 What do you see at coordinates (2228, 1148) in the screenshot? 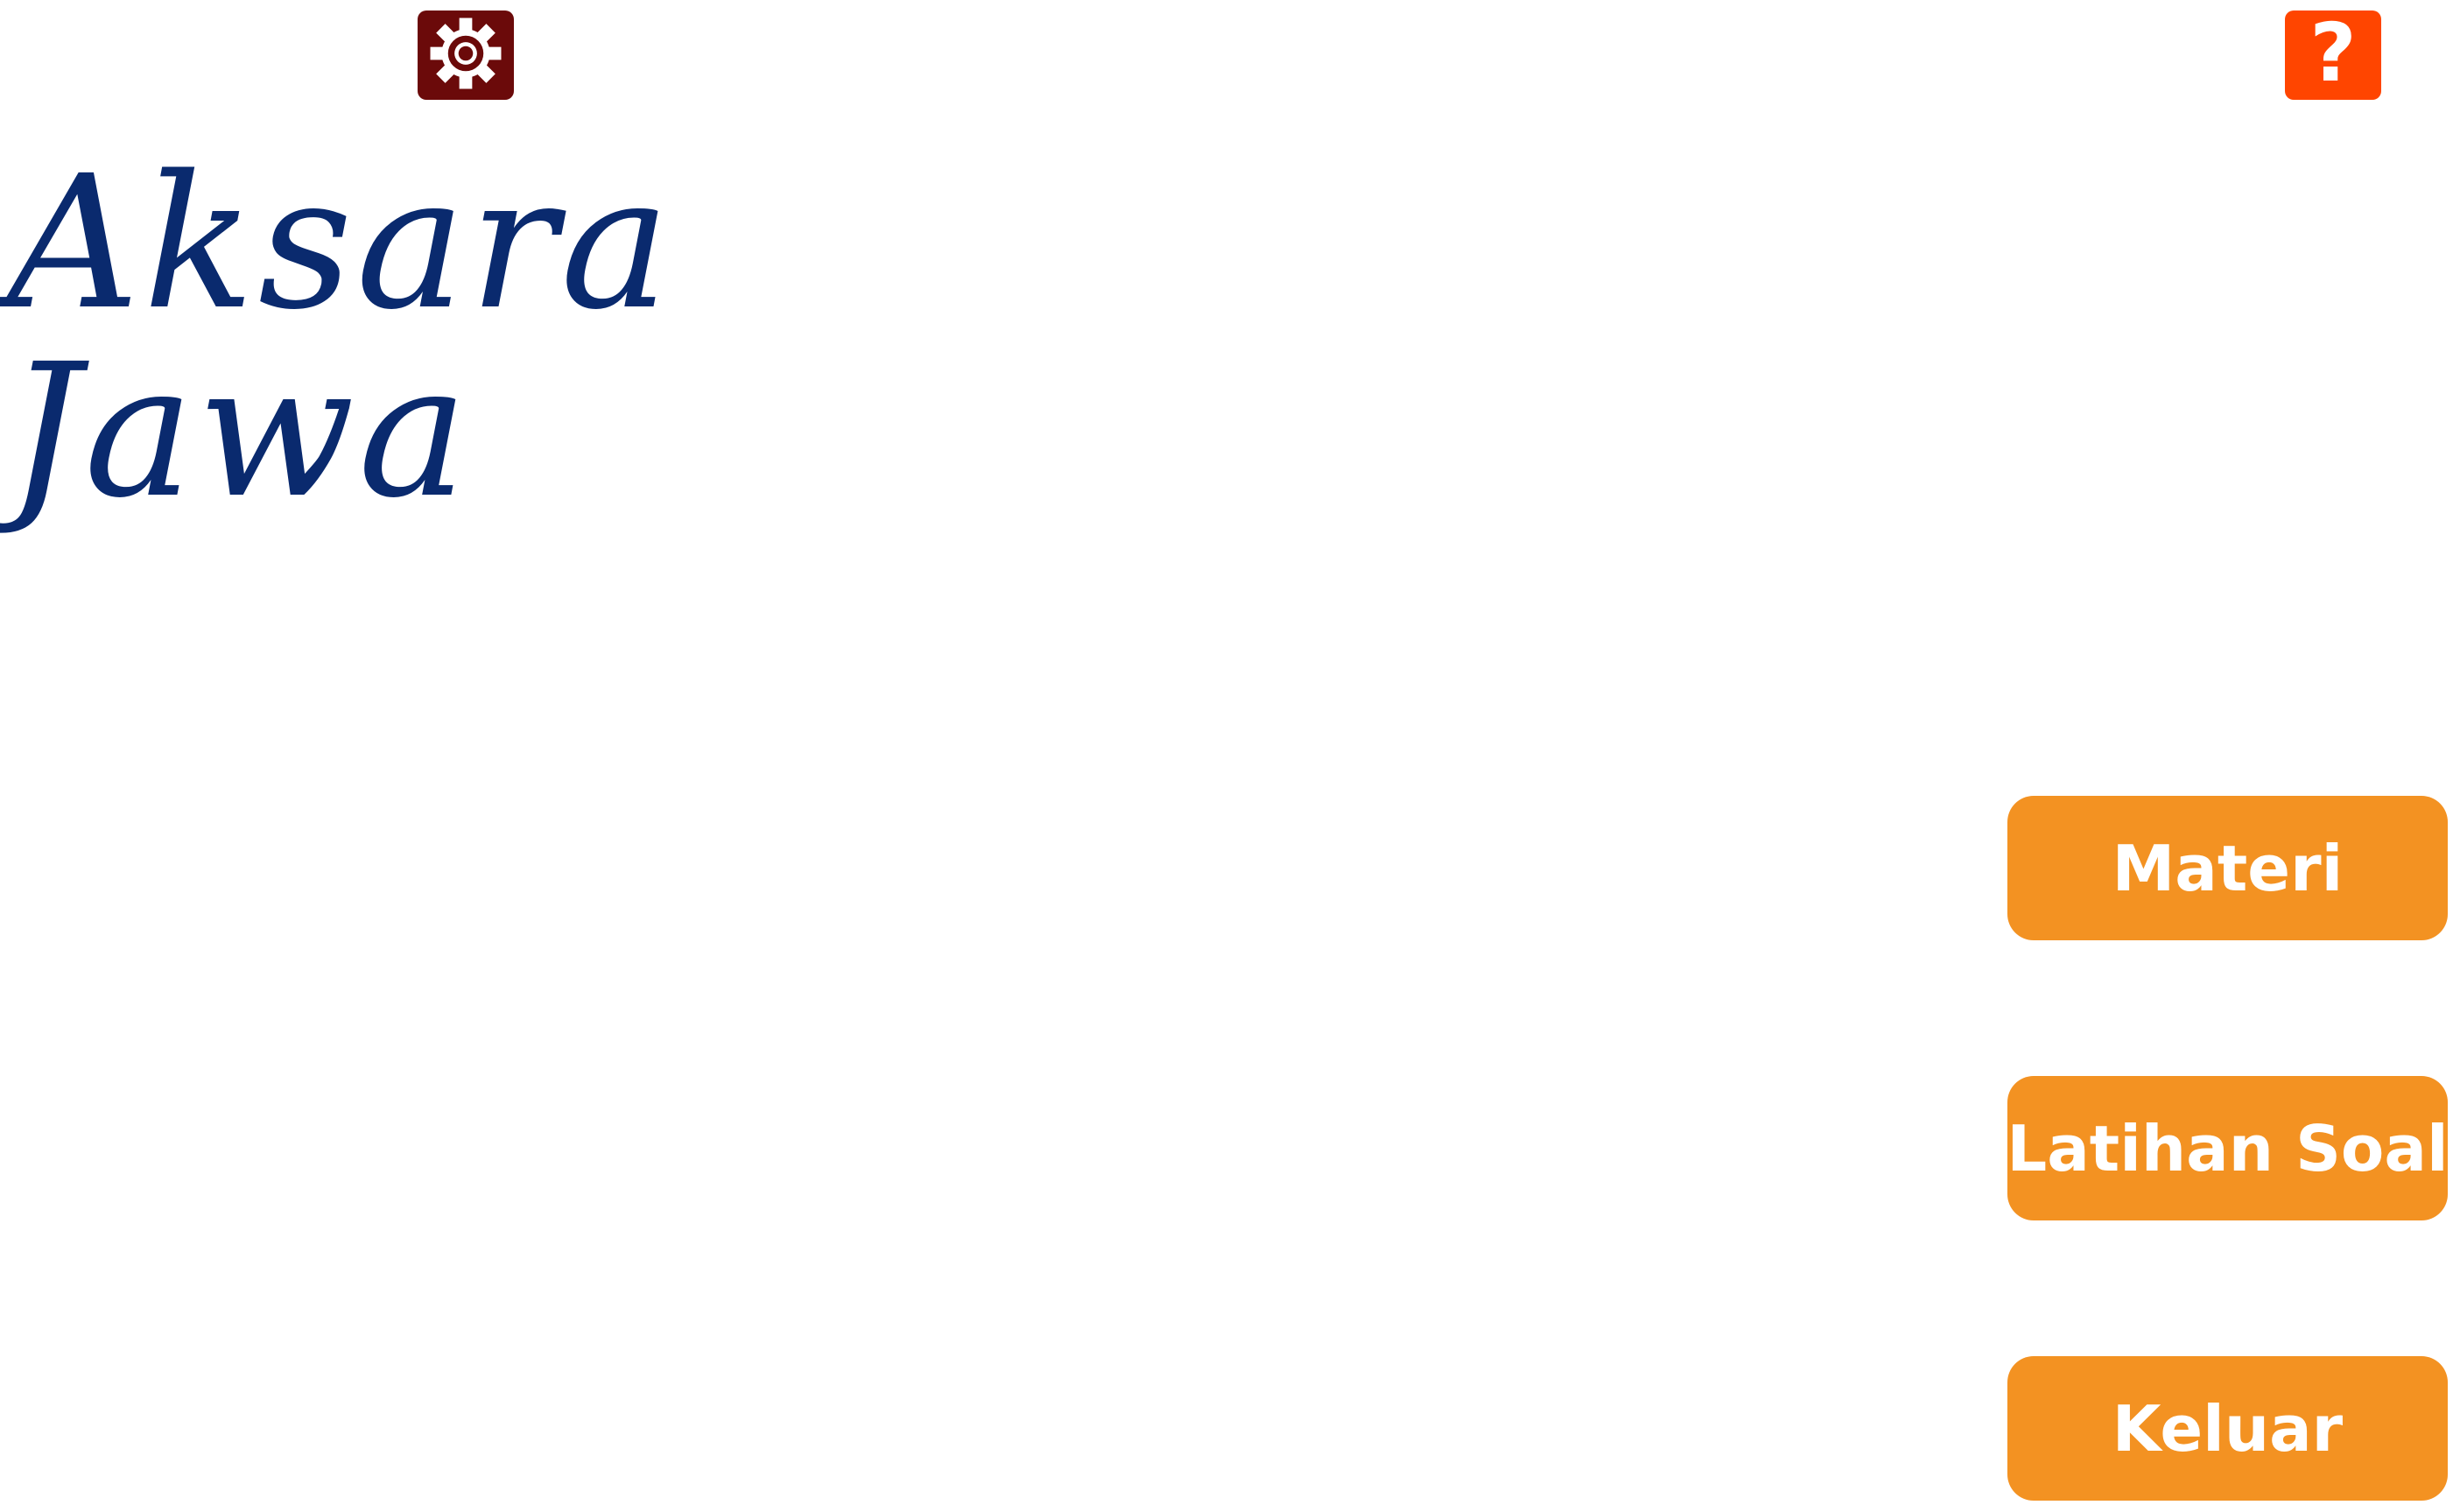
I see `latihan-soal-button: Latihan Soal` at bounding box center [2228, 1148].